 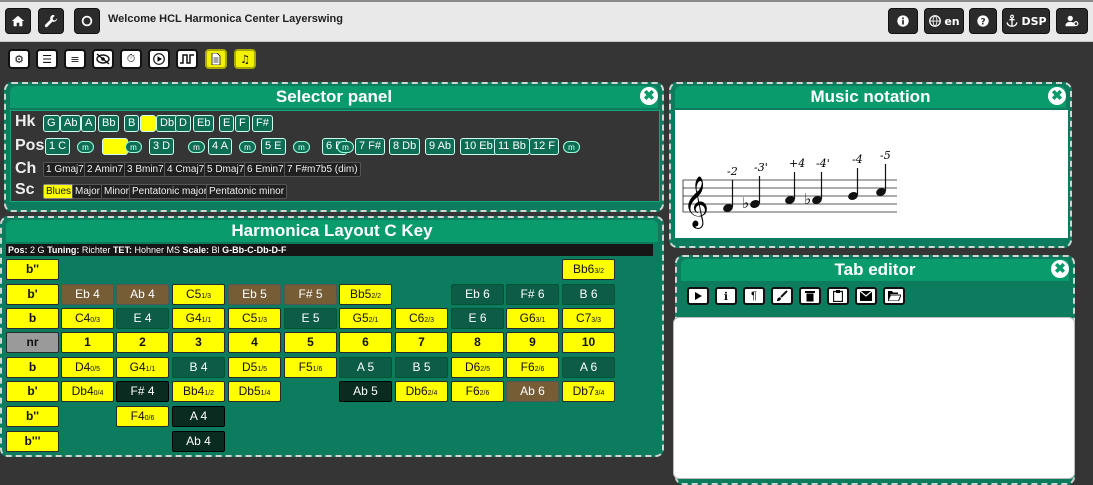 I want to click on note-cell: A 4, so click(x=198, y=416).